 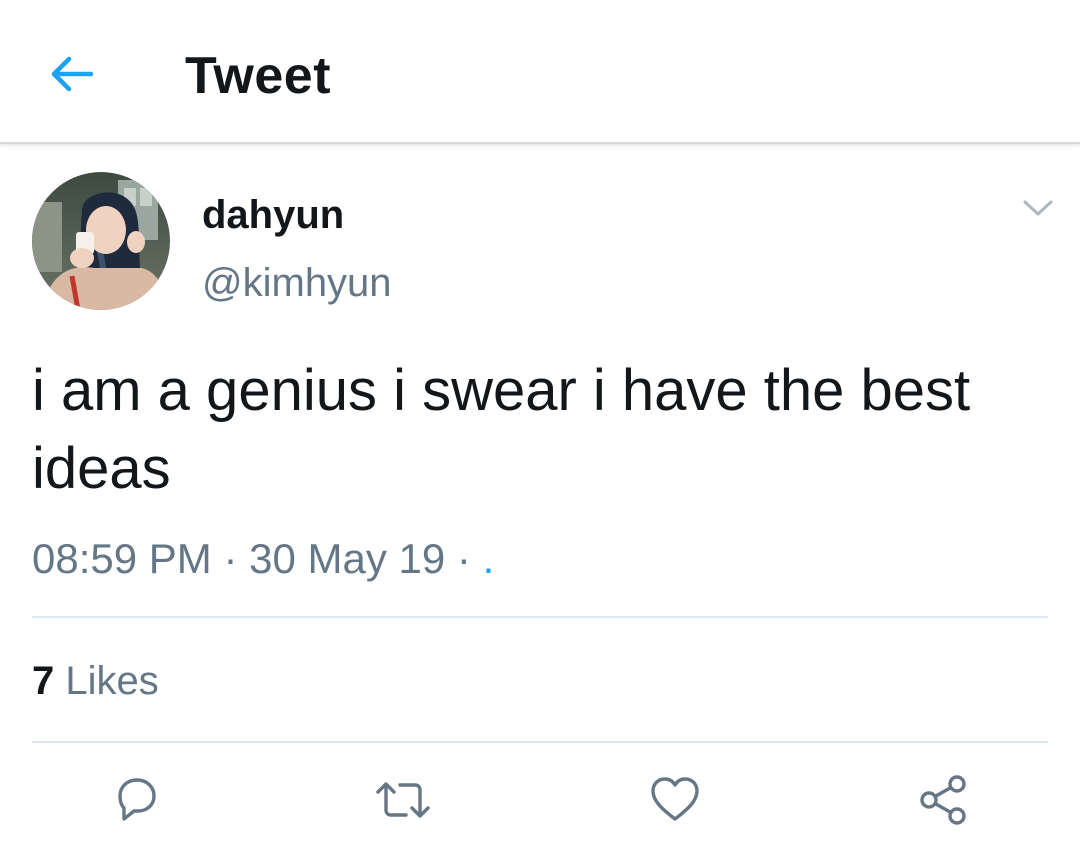 I want to click on avatar, so click(x=101, y=241).